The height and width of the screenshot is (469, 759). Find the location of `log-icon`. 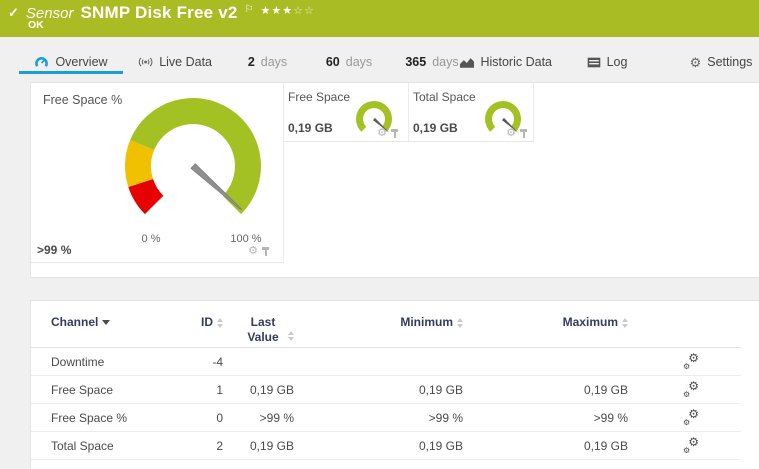

log-icon is located at coordinates (593, 62).